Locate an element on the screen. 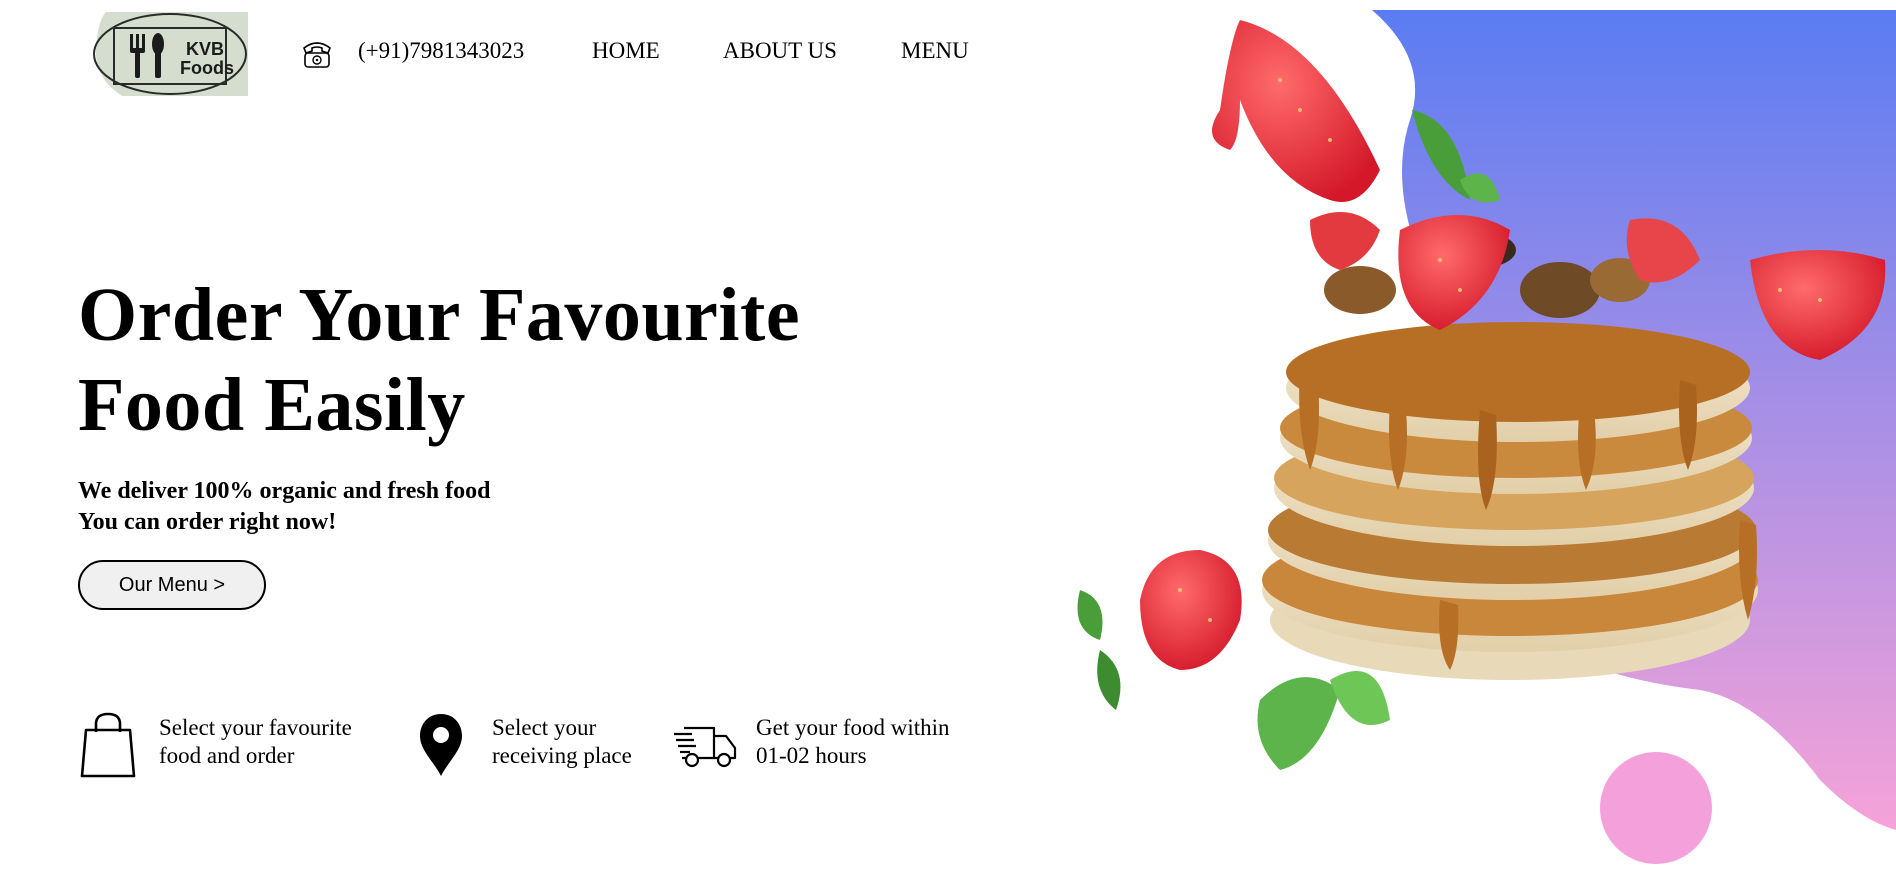  hero-subtitle-line2: You can order right now! is located at coordinates (207, 522).